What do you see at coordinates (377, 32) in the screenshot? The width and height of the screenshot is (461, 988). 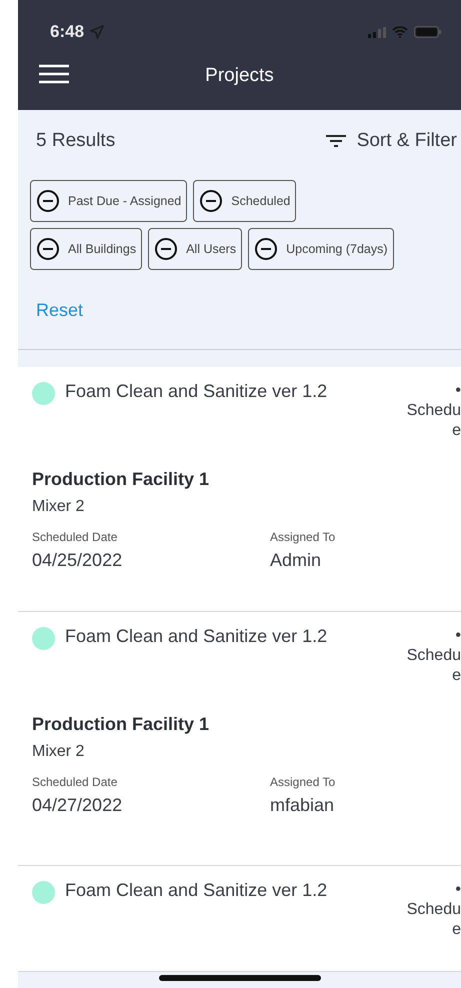 I see `signal-icon` at bounding box center [377, 32].